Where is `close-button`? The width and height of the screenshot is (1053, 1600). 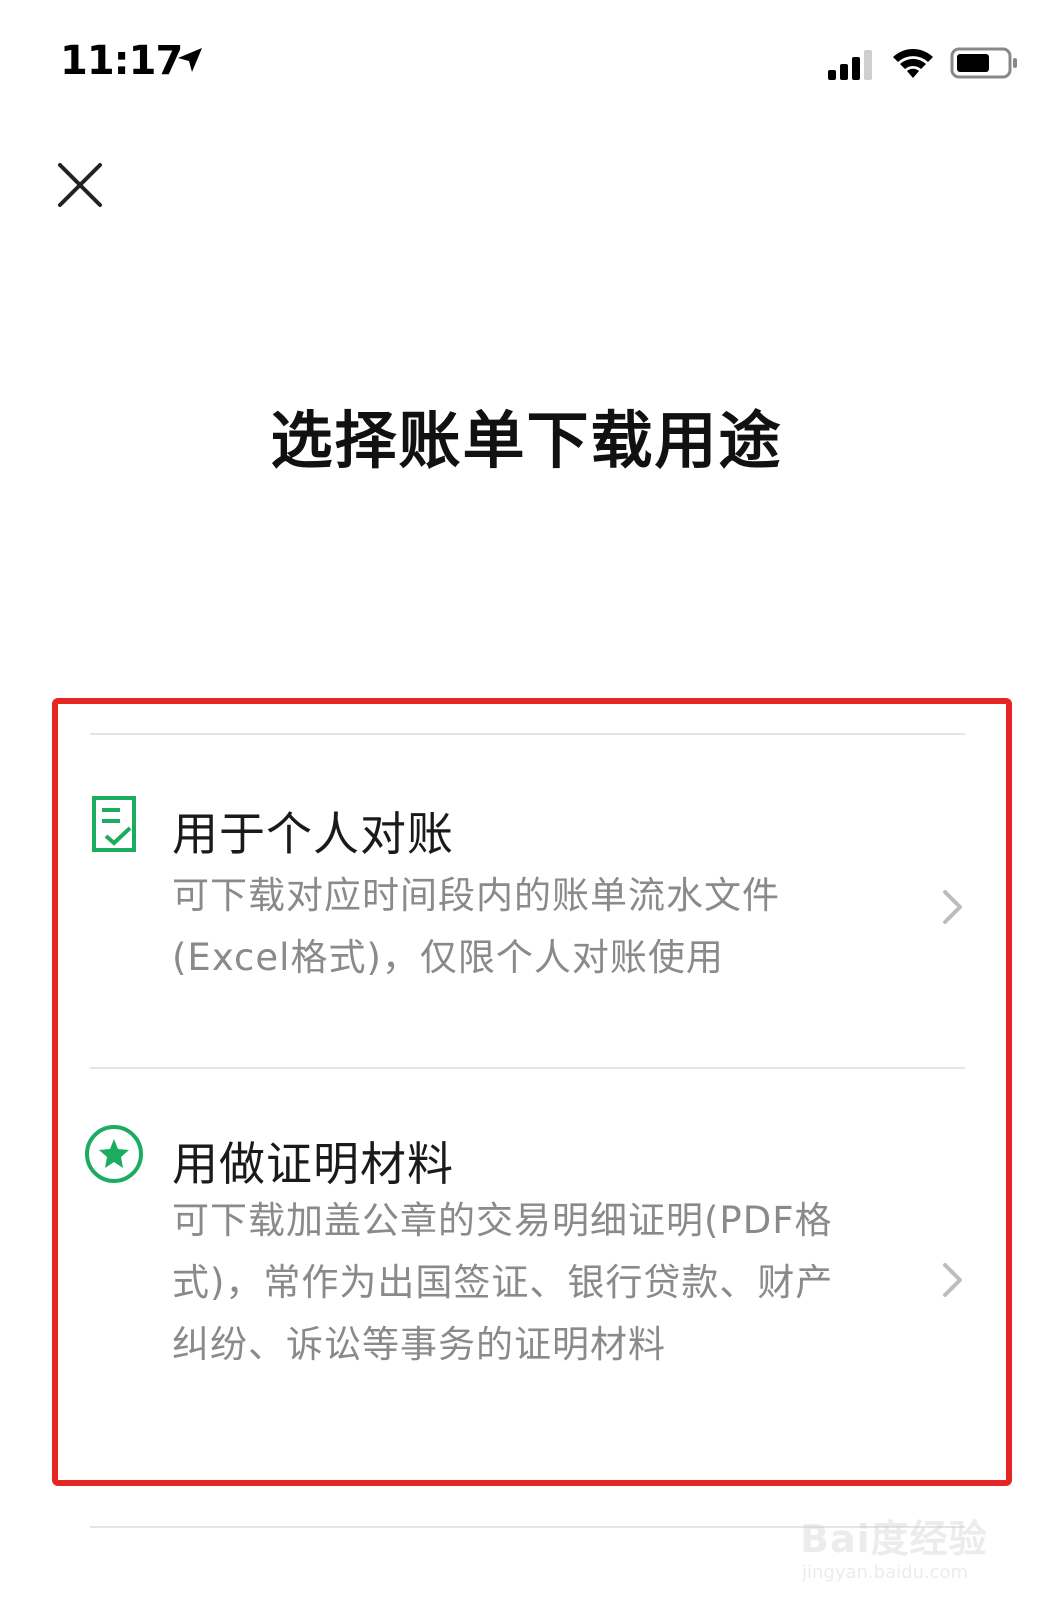
close-button is located at coordinates (80, 185).